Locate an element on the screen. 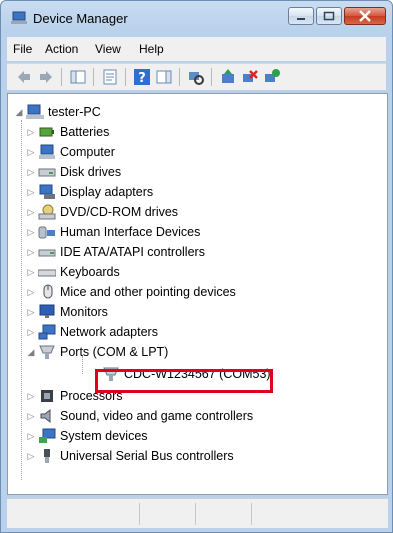 Image resolution: width=393 pixels, height=533 pixels. minimize-icon is located at coordinates (301, 19).